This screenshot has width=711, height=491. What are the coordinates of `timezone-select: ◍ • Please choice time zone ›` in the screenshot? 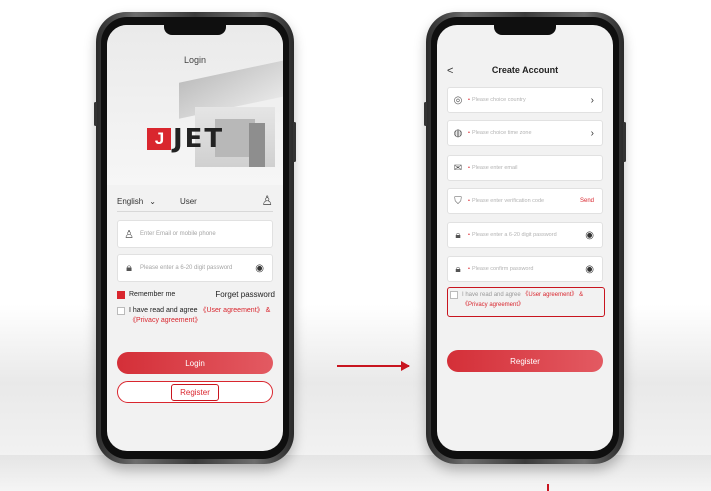 It's located at (525, 133).